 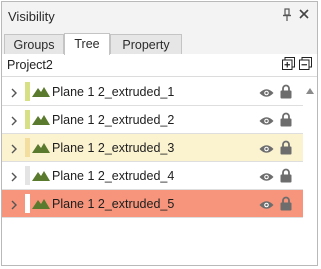 What do you see at coordinates (310, 171) in the screenshot?
I see `vertical-scrollbar` at bounding box center [310, 171].